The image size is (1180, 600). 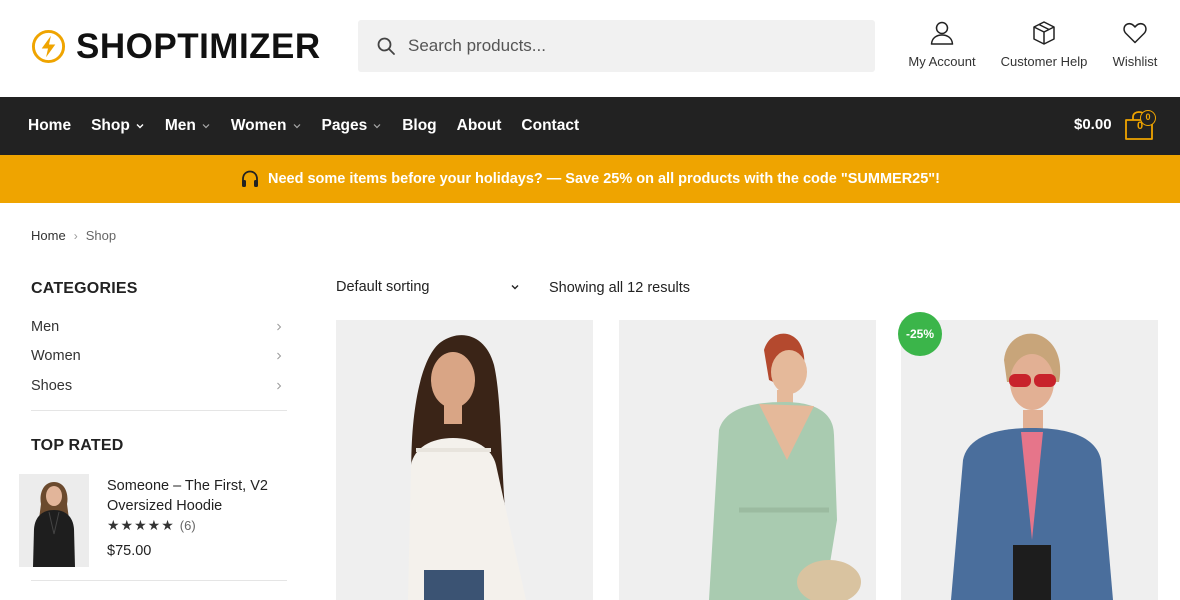 I want to click on category-item-women: Women, so click(x=159, y=357).